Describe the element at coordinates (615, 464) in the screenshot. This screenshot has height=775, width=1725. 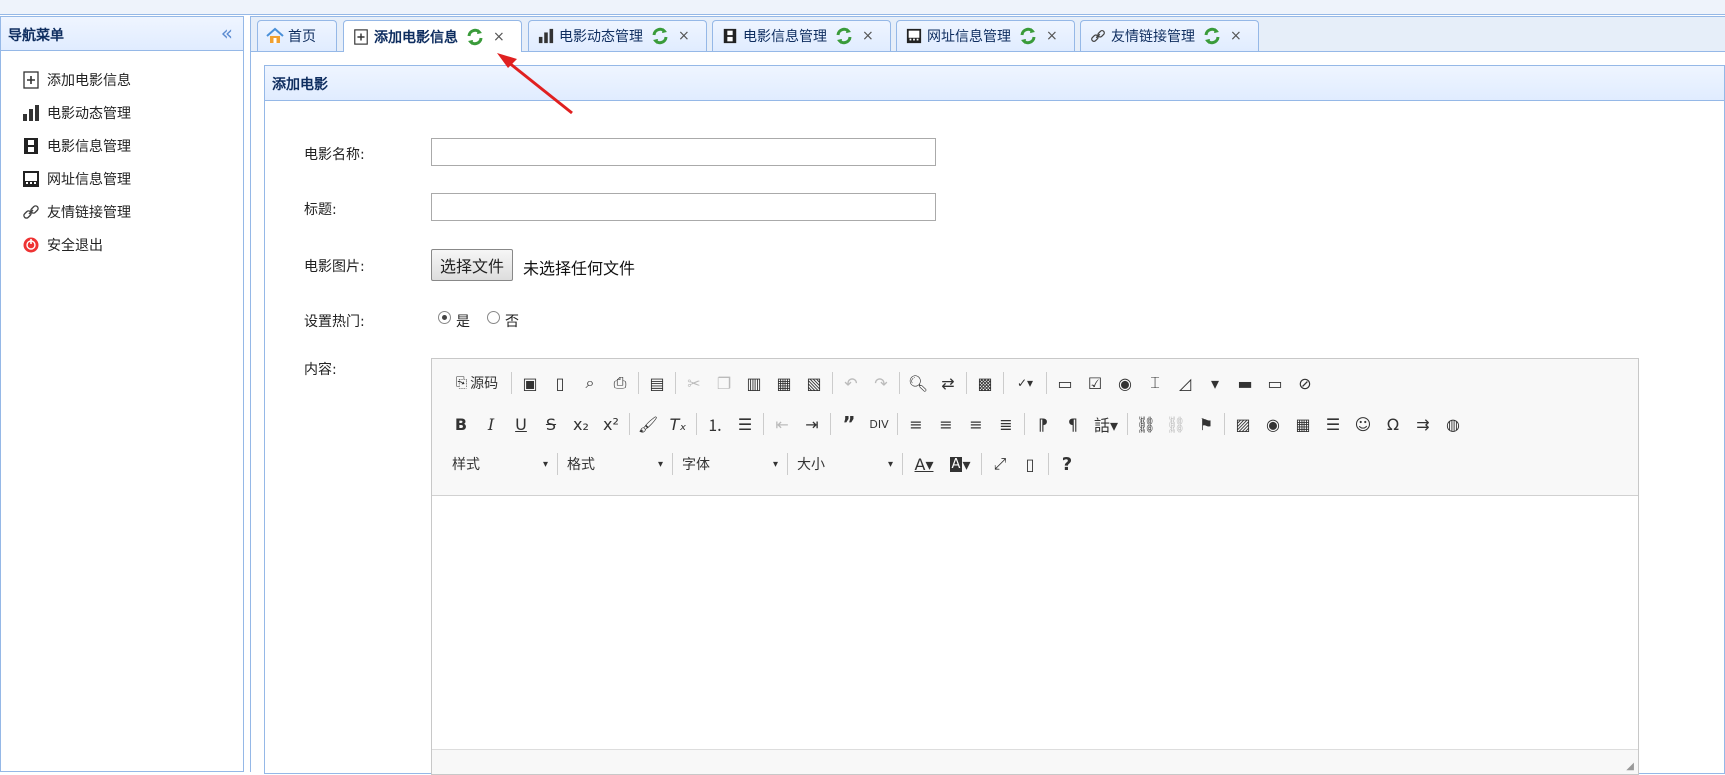
I see `format-combo: 格式 ▾` at that location.